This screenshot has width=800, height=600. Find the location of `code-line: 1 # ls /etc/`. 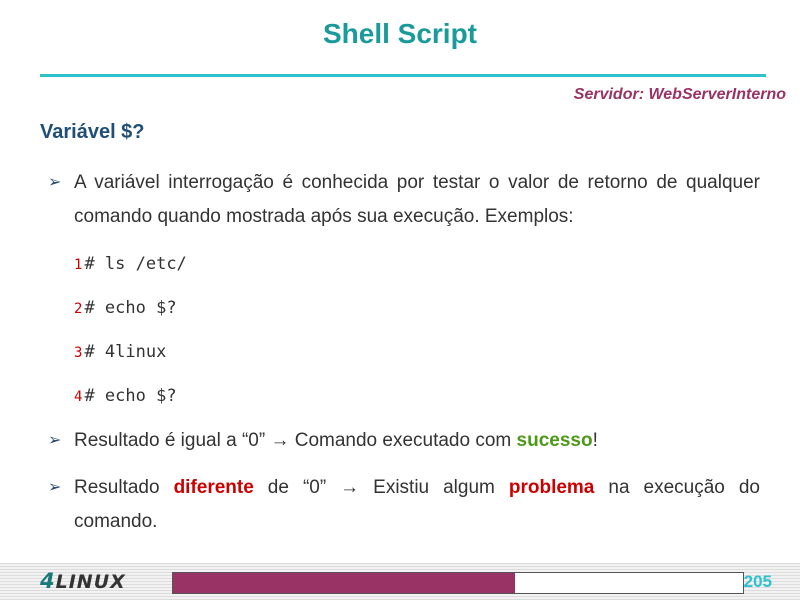

code-line: 1 # ls /etc/ is located at coordinates (130, 264).